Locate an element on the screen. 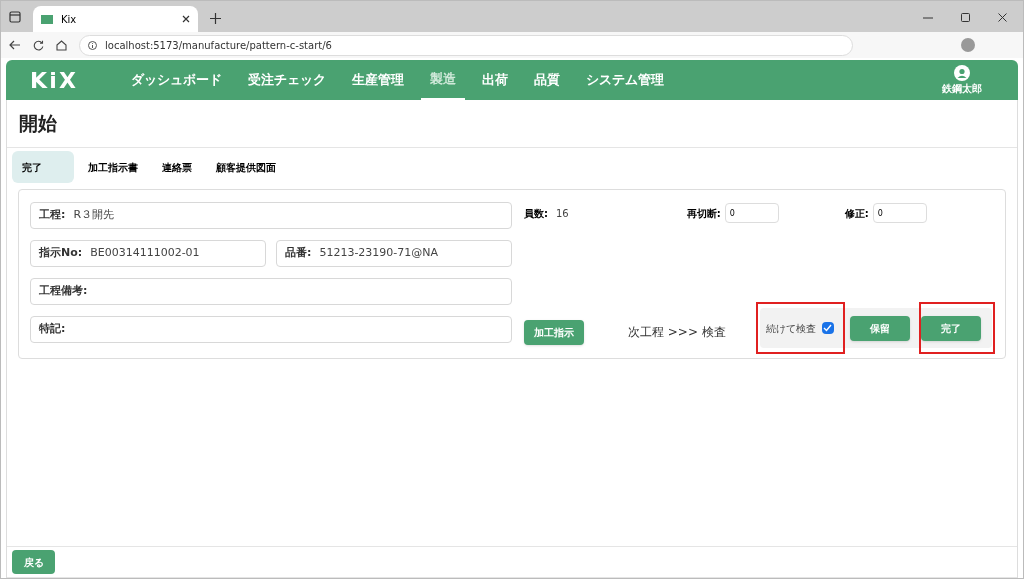 This screenshot has width=1024, height=579. field-label: 工程備考: is located at coordinates (63, 291).